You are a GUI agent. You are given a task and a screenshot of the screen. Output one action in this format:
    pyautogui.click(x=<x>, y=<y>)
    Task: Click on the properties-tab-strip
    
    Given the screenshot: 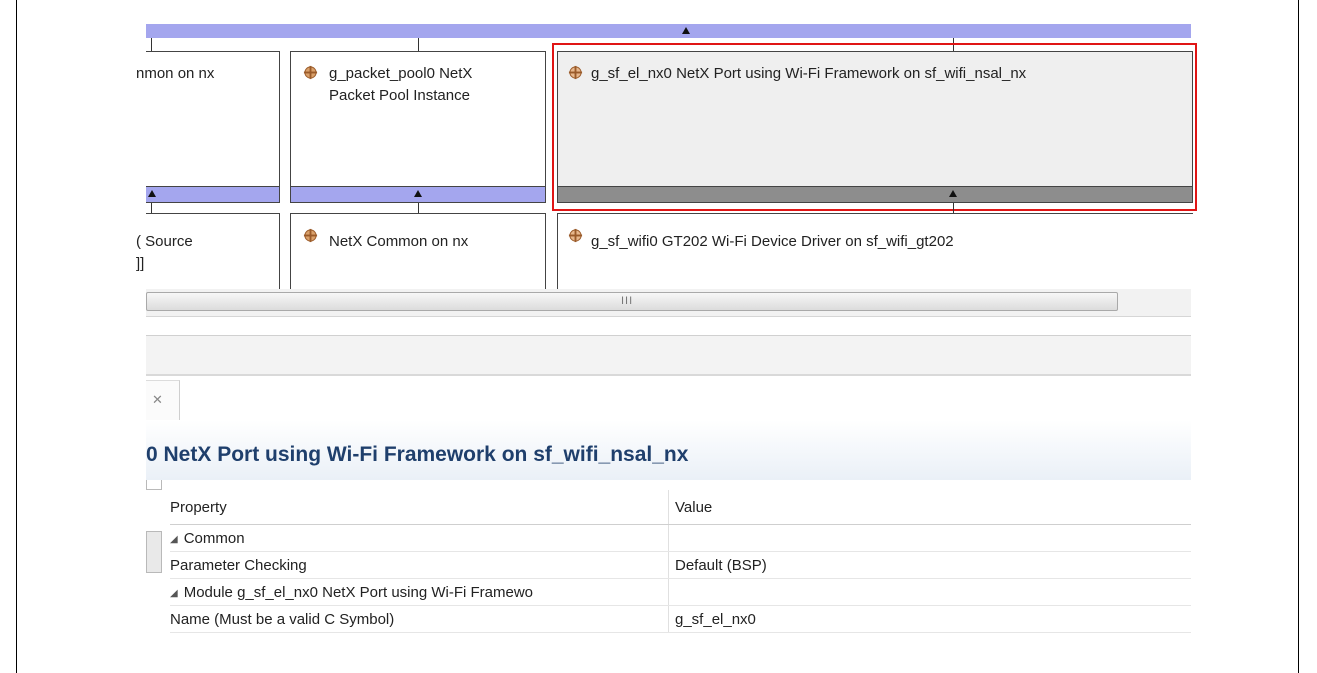 What is the action you would take?
    pyautogui.click(x=668, y=400)
    